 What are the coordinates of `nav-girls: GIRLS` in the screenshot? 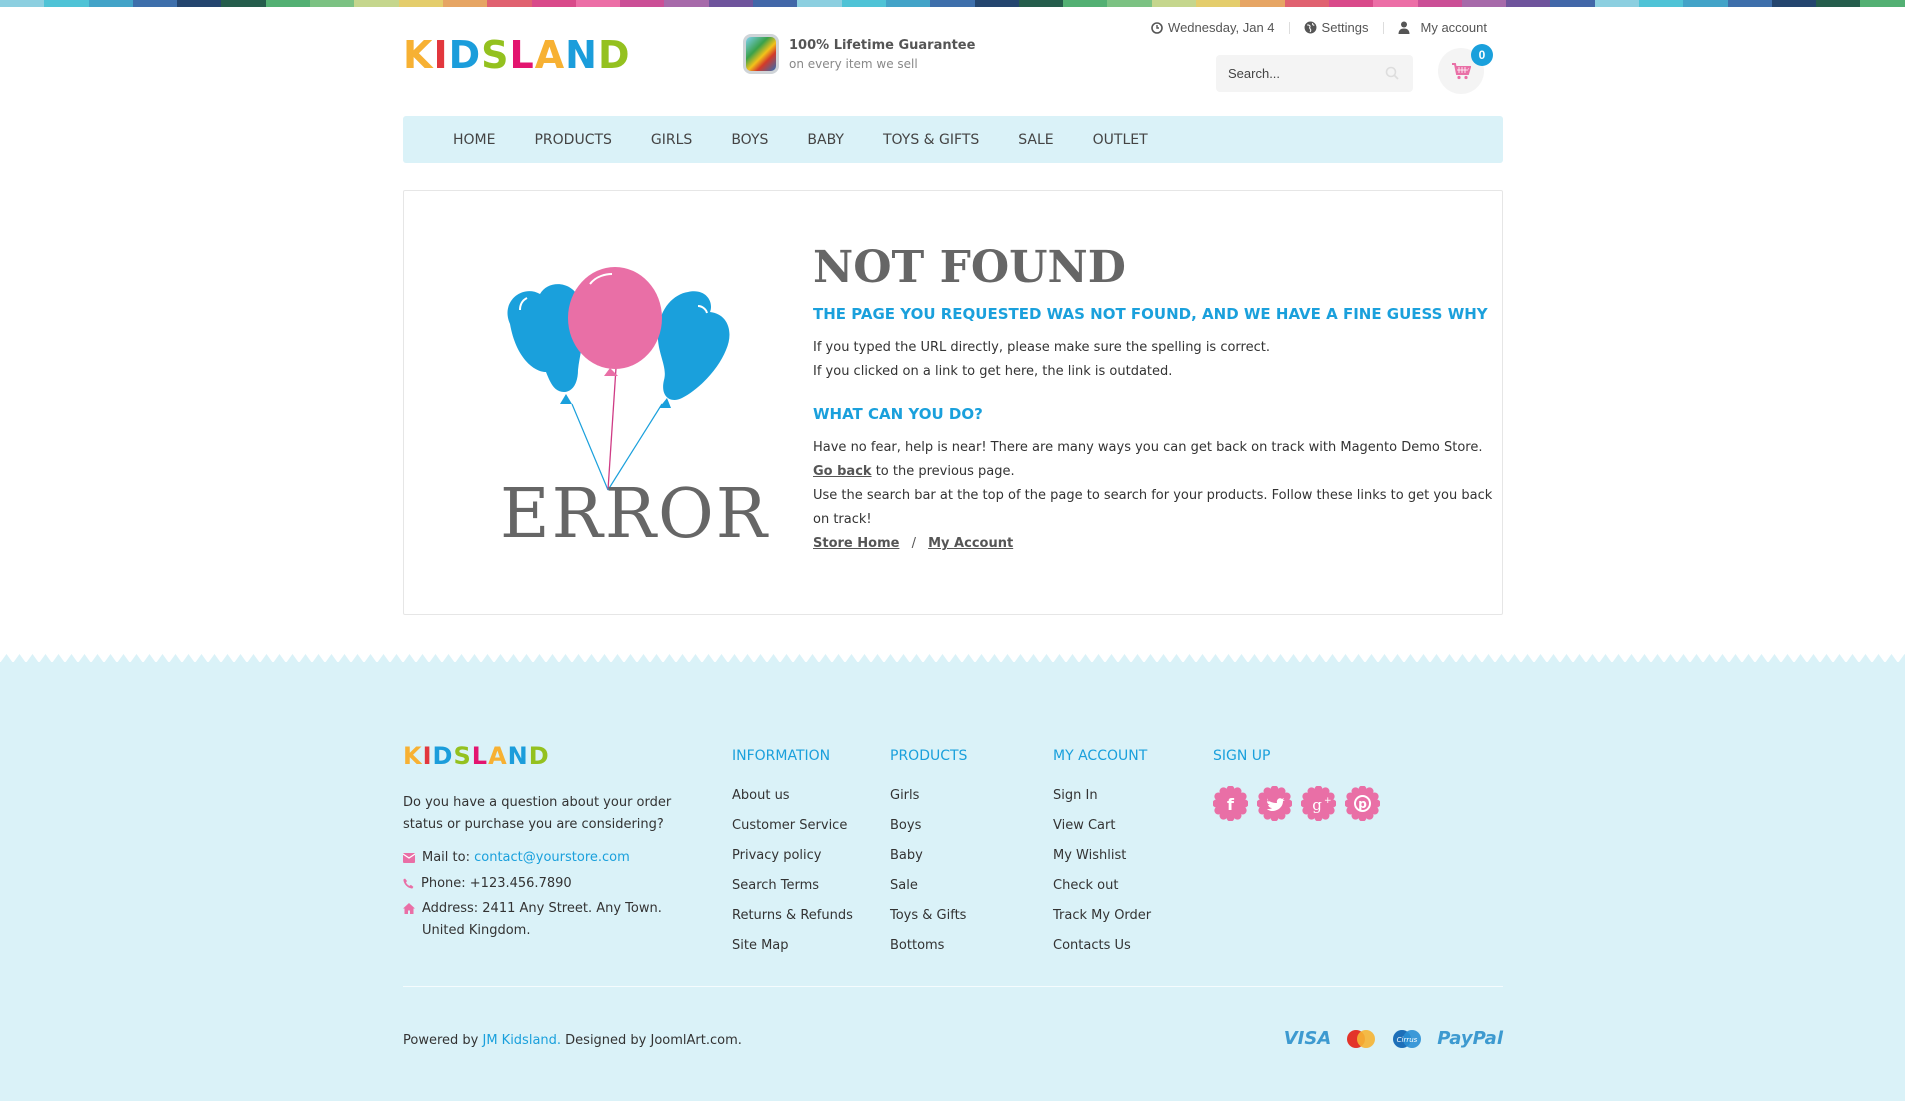 It's located at (671, 140).